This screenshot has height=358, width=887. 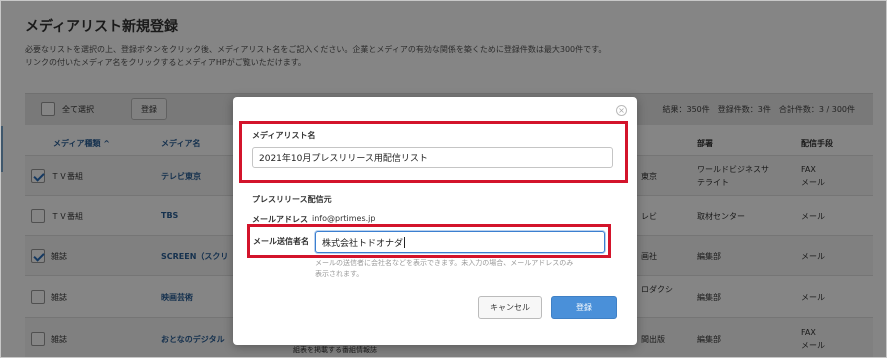 I want to click on list-name-label: メディアリスト名, so click(x=284, y=135).